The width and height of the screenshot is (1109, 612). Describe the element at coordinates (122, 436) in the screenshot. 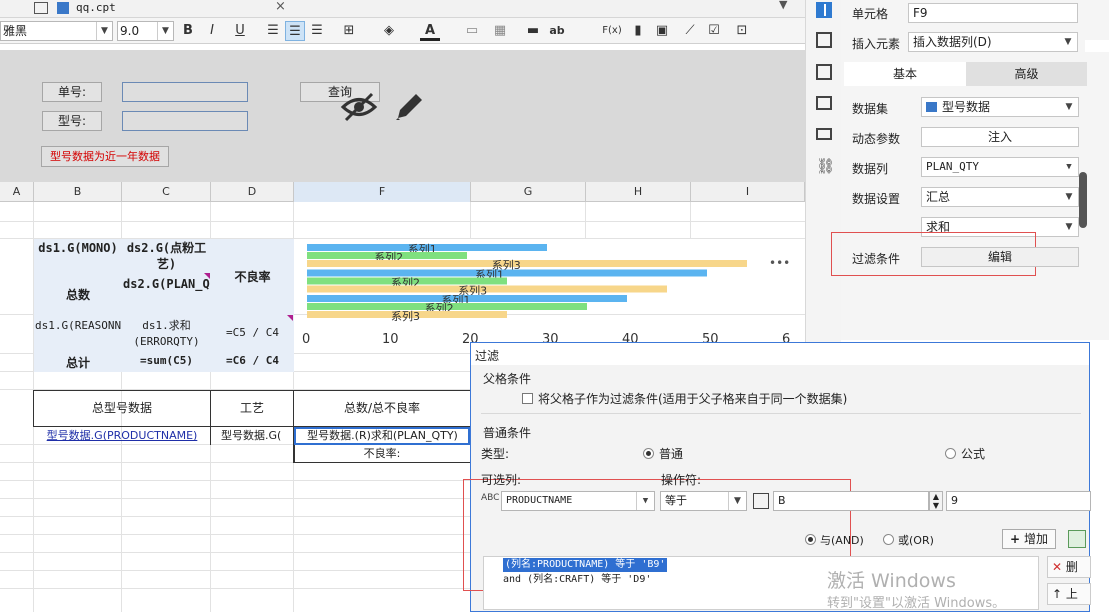

I see `cell-b-model: 型号数据.G(PRODUCTNAME)` at that location.